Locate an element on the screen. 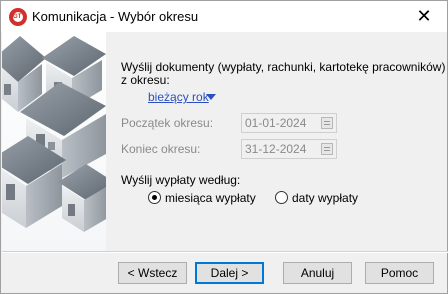 Image resolution: width=448 pixels, height=294 pixels. help-button: Pomoc is located at coordinates (399, 273).